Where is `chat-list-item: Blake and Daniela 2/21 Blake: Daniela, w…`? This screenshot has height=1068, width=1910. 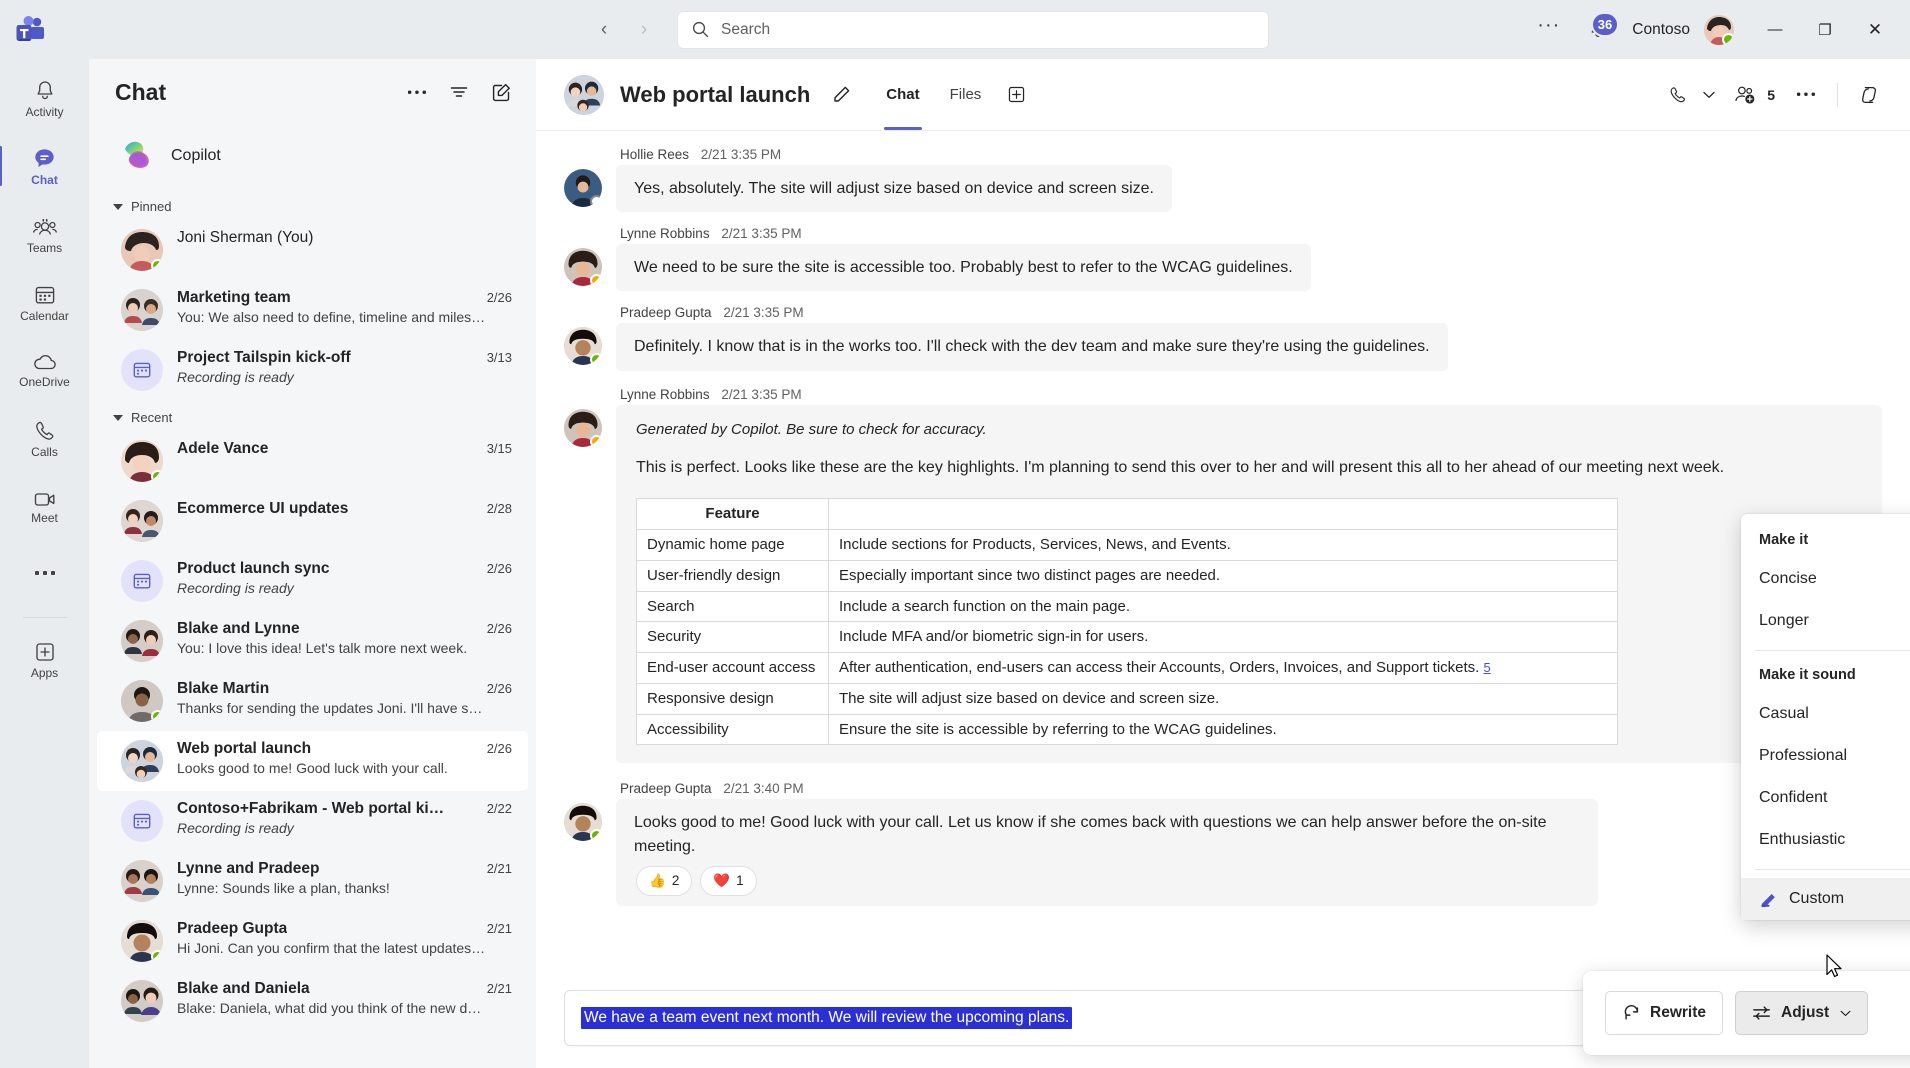 chat-list-item: Blake and Daniela 2/21 Blake: Daniela, w… is located at coordinates (312, 1001).